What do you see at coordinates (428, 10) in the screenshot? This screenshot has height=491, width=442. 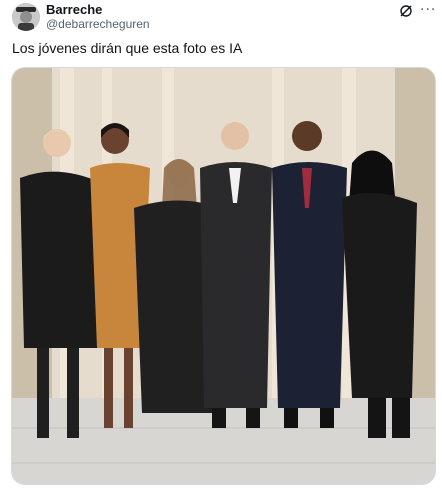 I see `more-icon: ···` at bounding box center [428, 10].